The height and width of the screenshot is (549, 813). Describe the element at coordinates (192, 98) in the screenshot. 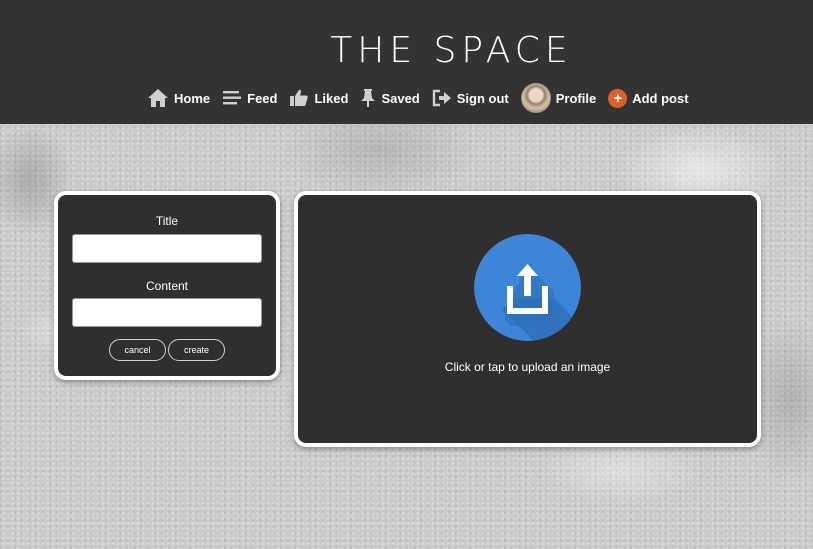

I see `nav-home-label: Home` at that location.